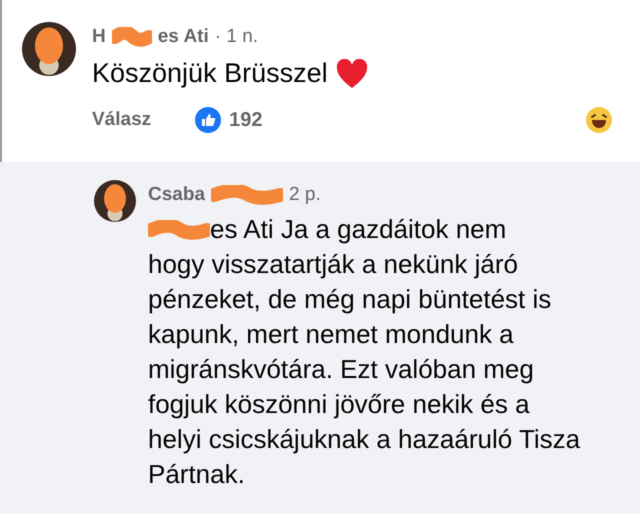 The height and width of the screenshot is (514, 640). I want to click on reply-link: Válasz, so click(122, 120).